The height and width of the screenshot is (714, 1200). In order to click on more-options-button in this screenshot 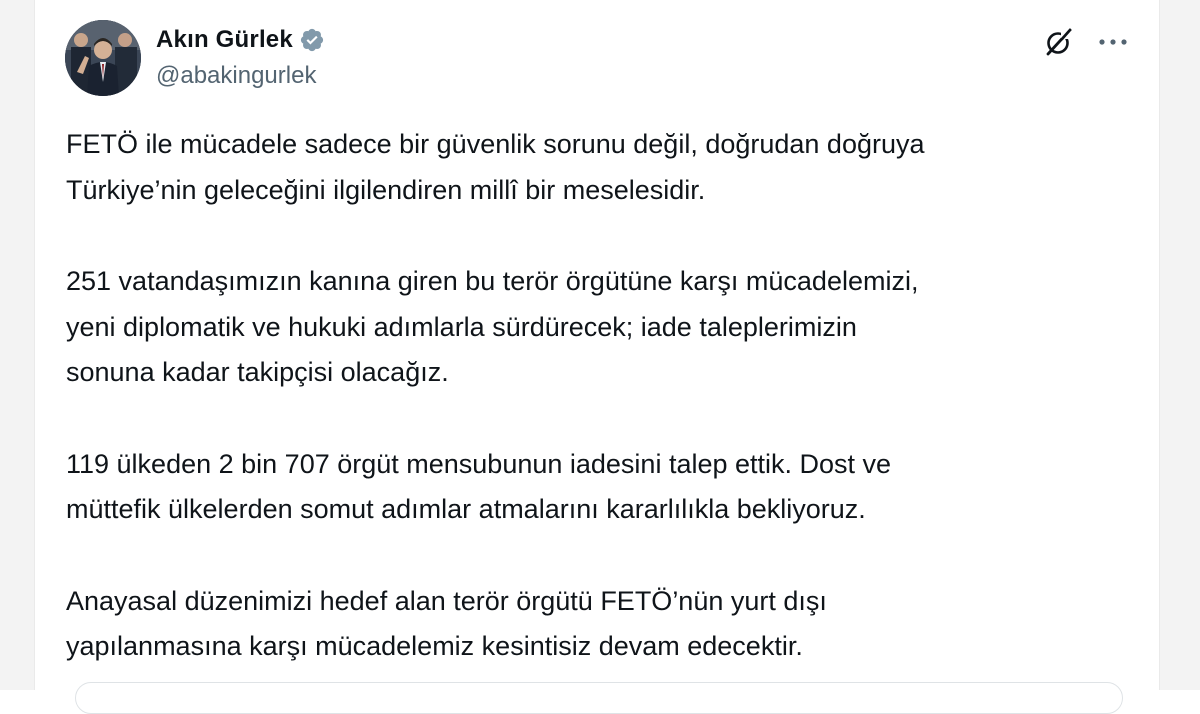, I will do `click(1113, 42)`.